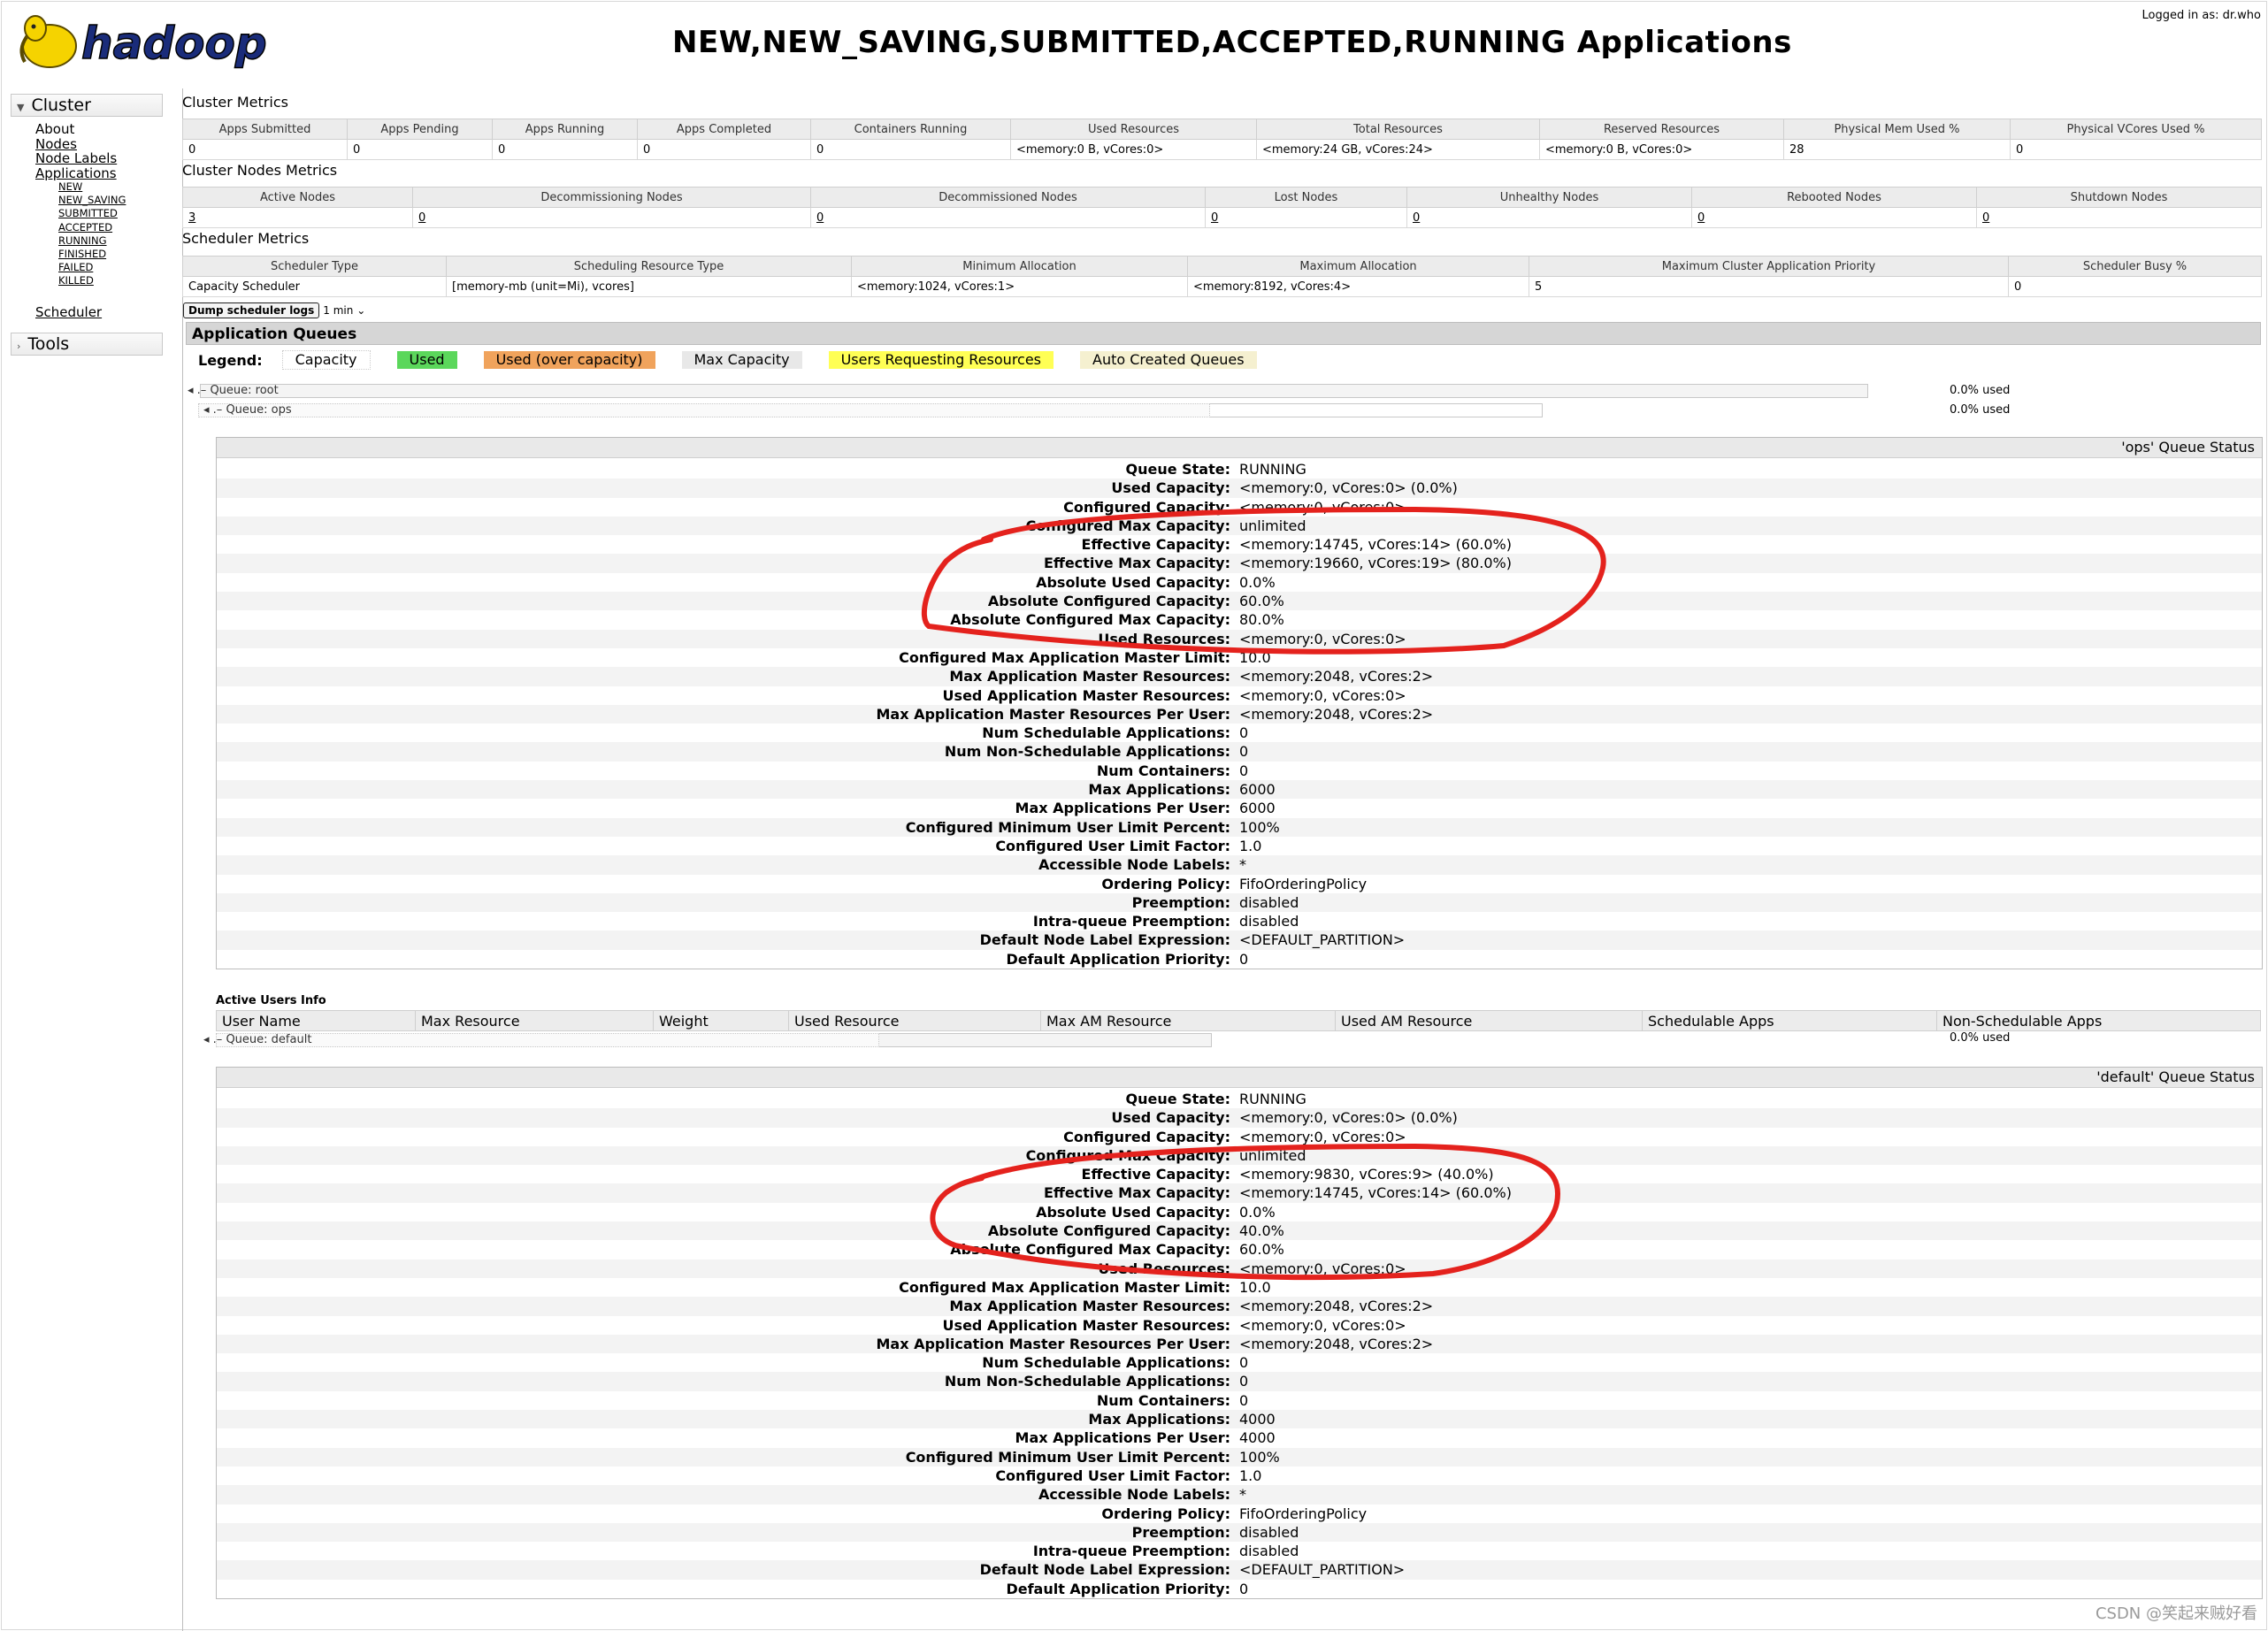 The image size is (2268, 1631). I want to click on col-used-am-resource: Used AM Resource, so click(1490, 1021).